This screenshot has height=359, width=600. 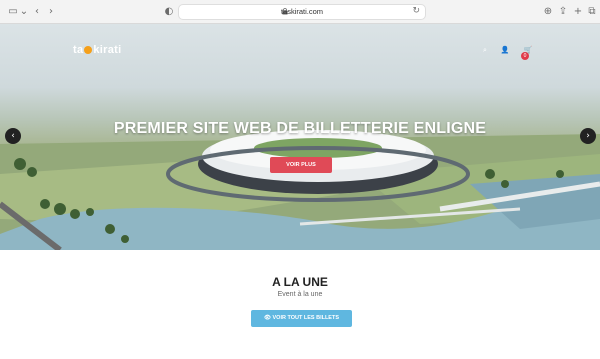 I want to click on hero-title: PREMIER SITE WEB DE BILLETTERIE ENLIGNE, so click(x=300, y=128).